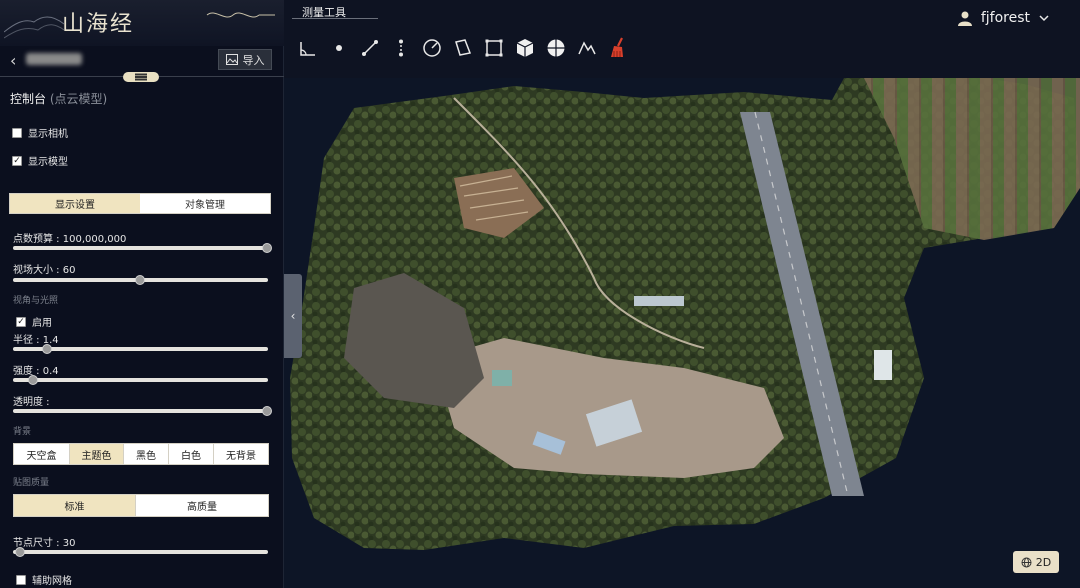  I want to click on bg-option-skybox: 天空盒, so click(42, 454).